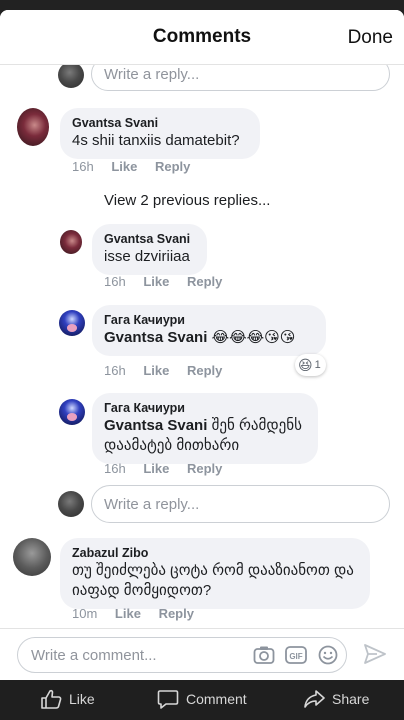 This screenshot has width=404, height=720. I want to click on action-tabbar: Like Comment Share, so click(202, 700).